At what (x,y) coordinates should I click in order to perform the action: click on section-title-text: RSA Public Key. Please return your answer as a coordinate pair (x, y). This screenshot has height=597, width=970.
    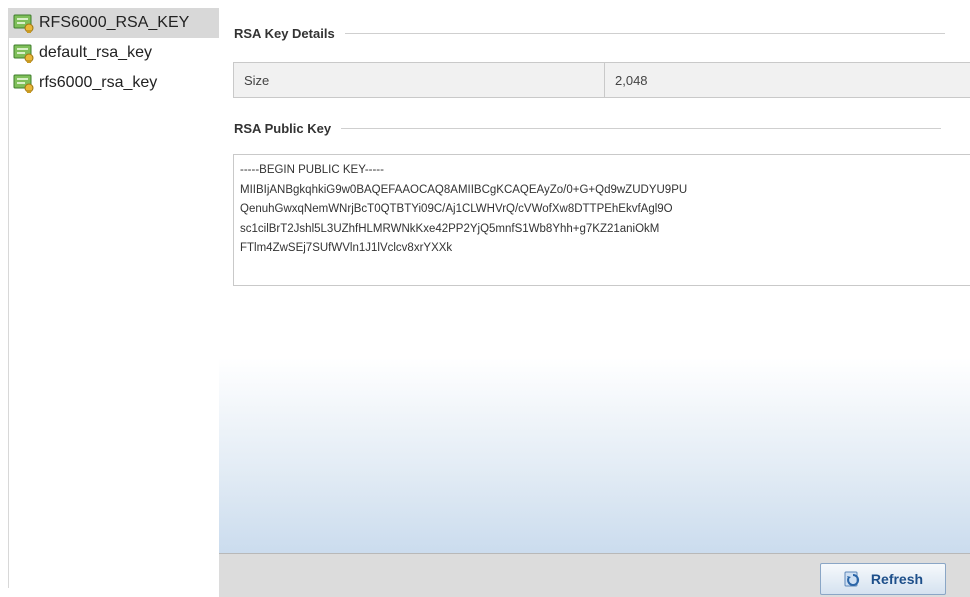
    Looking at the image, I should click on (283, 128).